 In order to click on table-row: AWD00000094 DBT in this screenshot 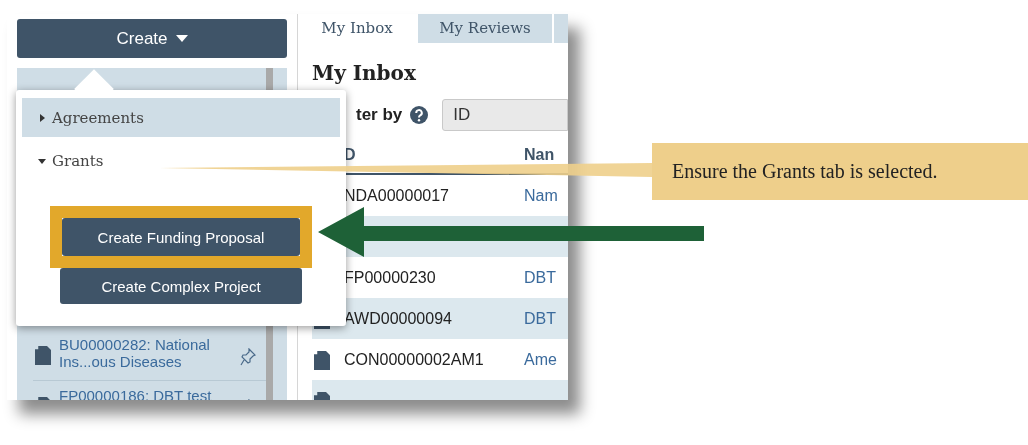, I will do `click(440, 318)`.